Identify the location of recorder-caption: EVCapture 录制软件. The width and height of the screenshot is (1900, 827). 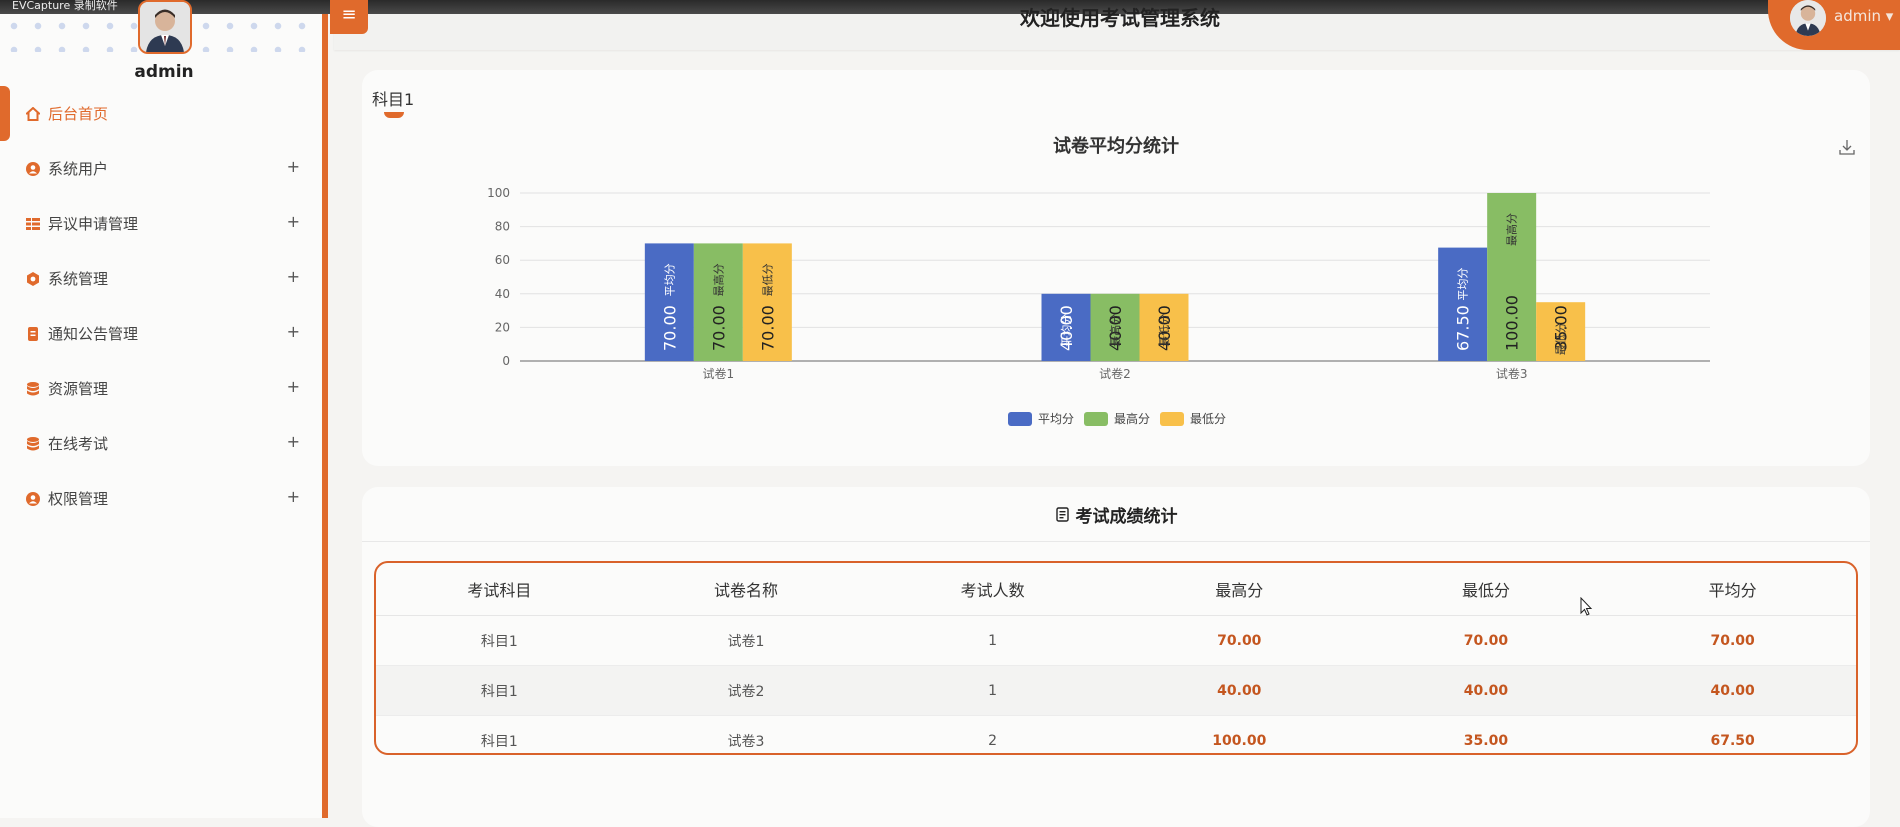
(65, 6).